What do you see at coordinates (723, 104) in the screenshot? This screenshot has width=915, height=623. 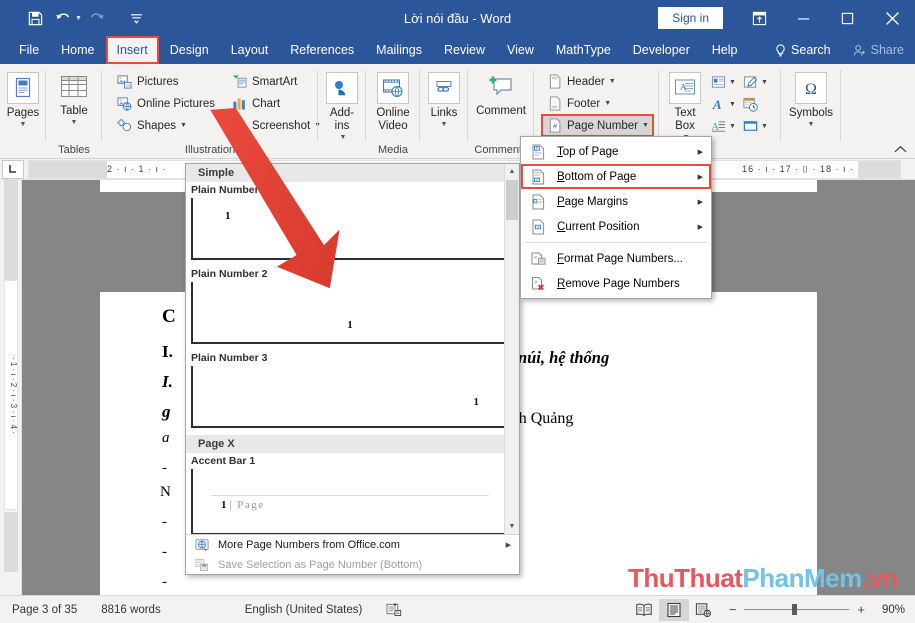 I see `wordart-button: A ▼` at bounding box center [723, 104].